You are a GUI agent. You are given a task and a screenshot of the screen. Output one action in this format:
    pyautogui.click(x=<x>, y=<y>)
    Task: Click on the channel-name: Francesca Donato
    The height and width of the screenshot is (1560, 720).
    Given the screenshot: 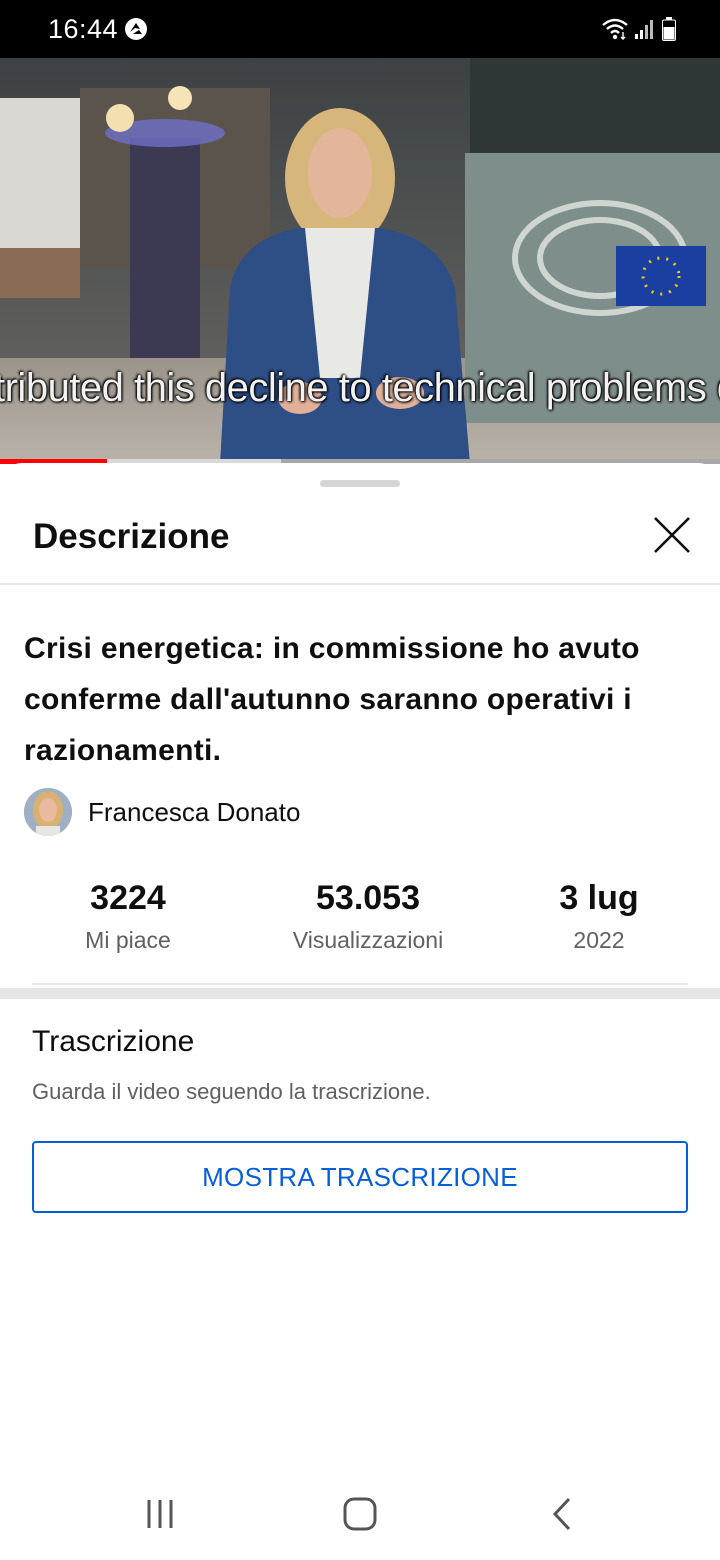 What is the action you would take?
    pyautogui.click(x=194, y=811)
    